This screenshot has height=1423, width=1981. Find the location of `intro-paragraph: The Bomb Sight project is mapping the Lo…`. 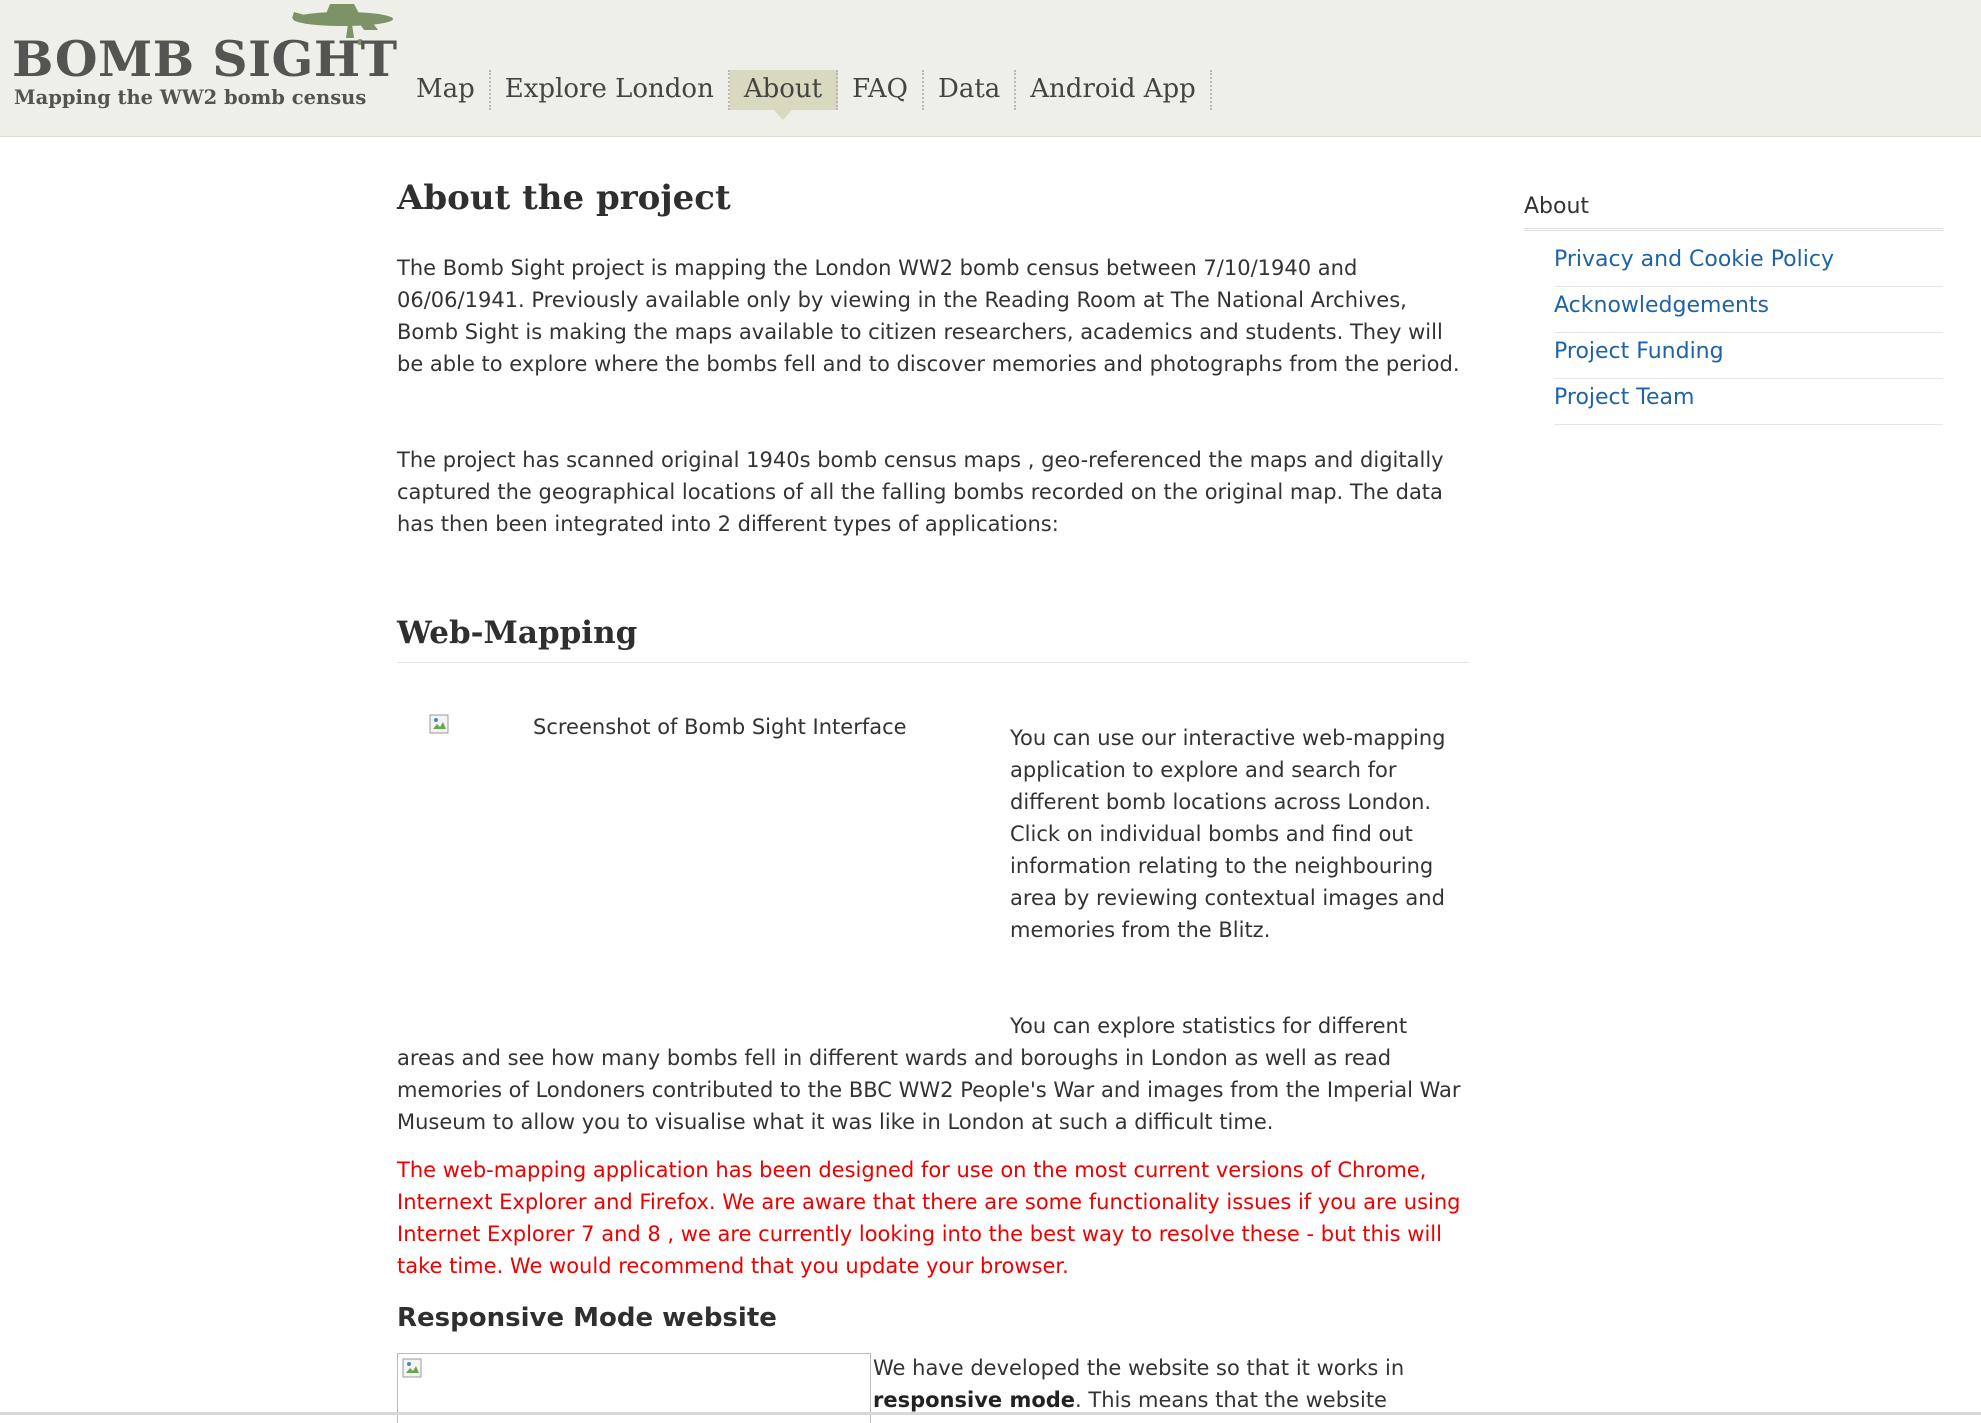

intro-paragraph: The Bomb Sight project is mapping the Lo… is located at coordinates (928, 316).